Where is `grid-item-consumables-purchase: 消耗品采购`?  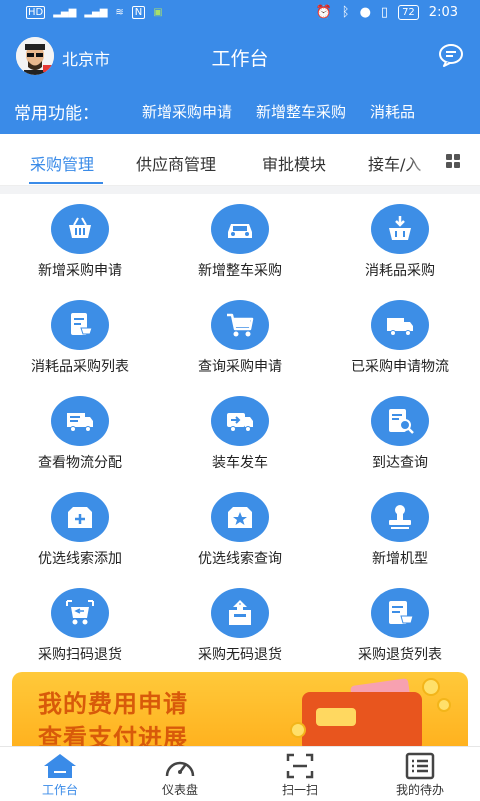 grid-item-consumables-purchase: 消耗品采购 is located at coordinates (400, 242).